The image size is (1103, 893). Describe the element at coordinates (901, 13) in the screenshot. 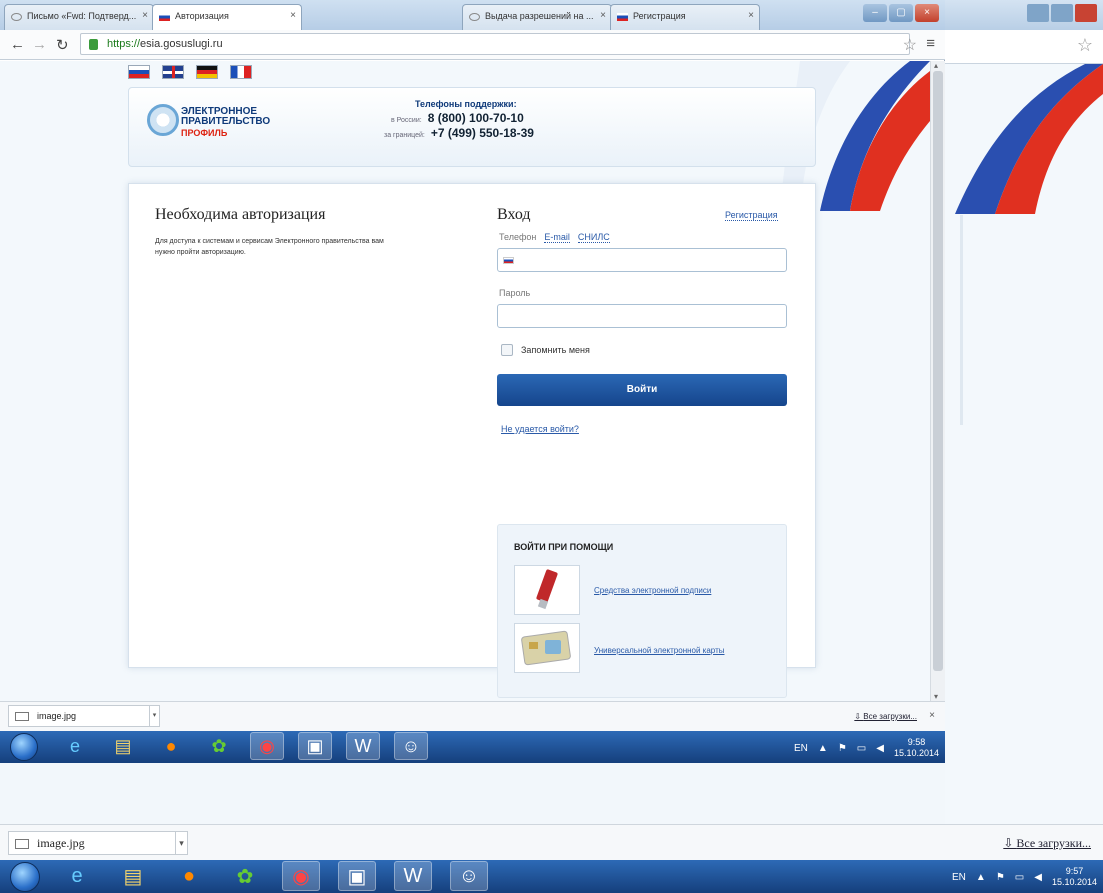

I see `maximize-button: ▢` at that location.